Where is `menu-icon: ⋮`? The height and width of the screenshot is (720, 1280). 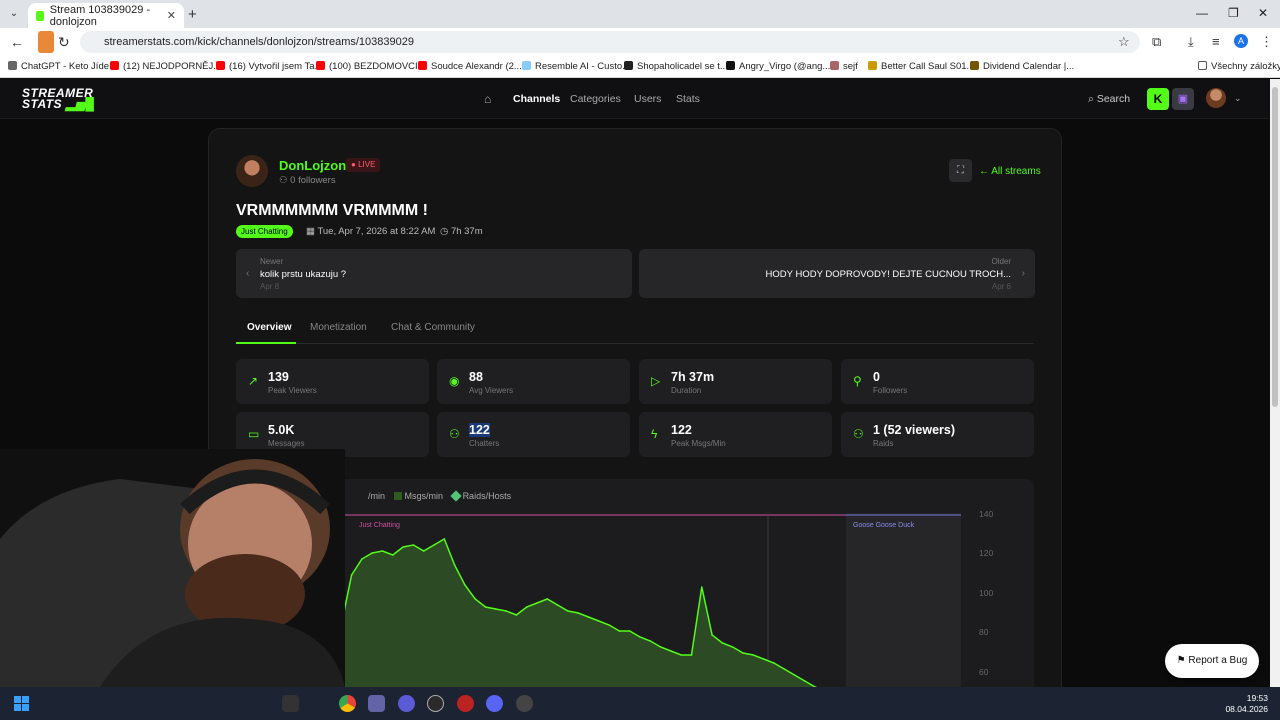 menu-icon: ⋮ is located at coordinates (1266, 42).